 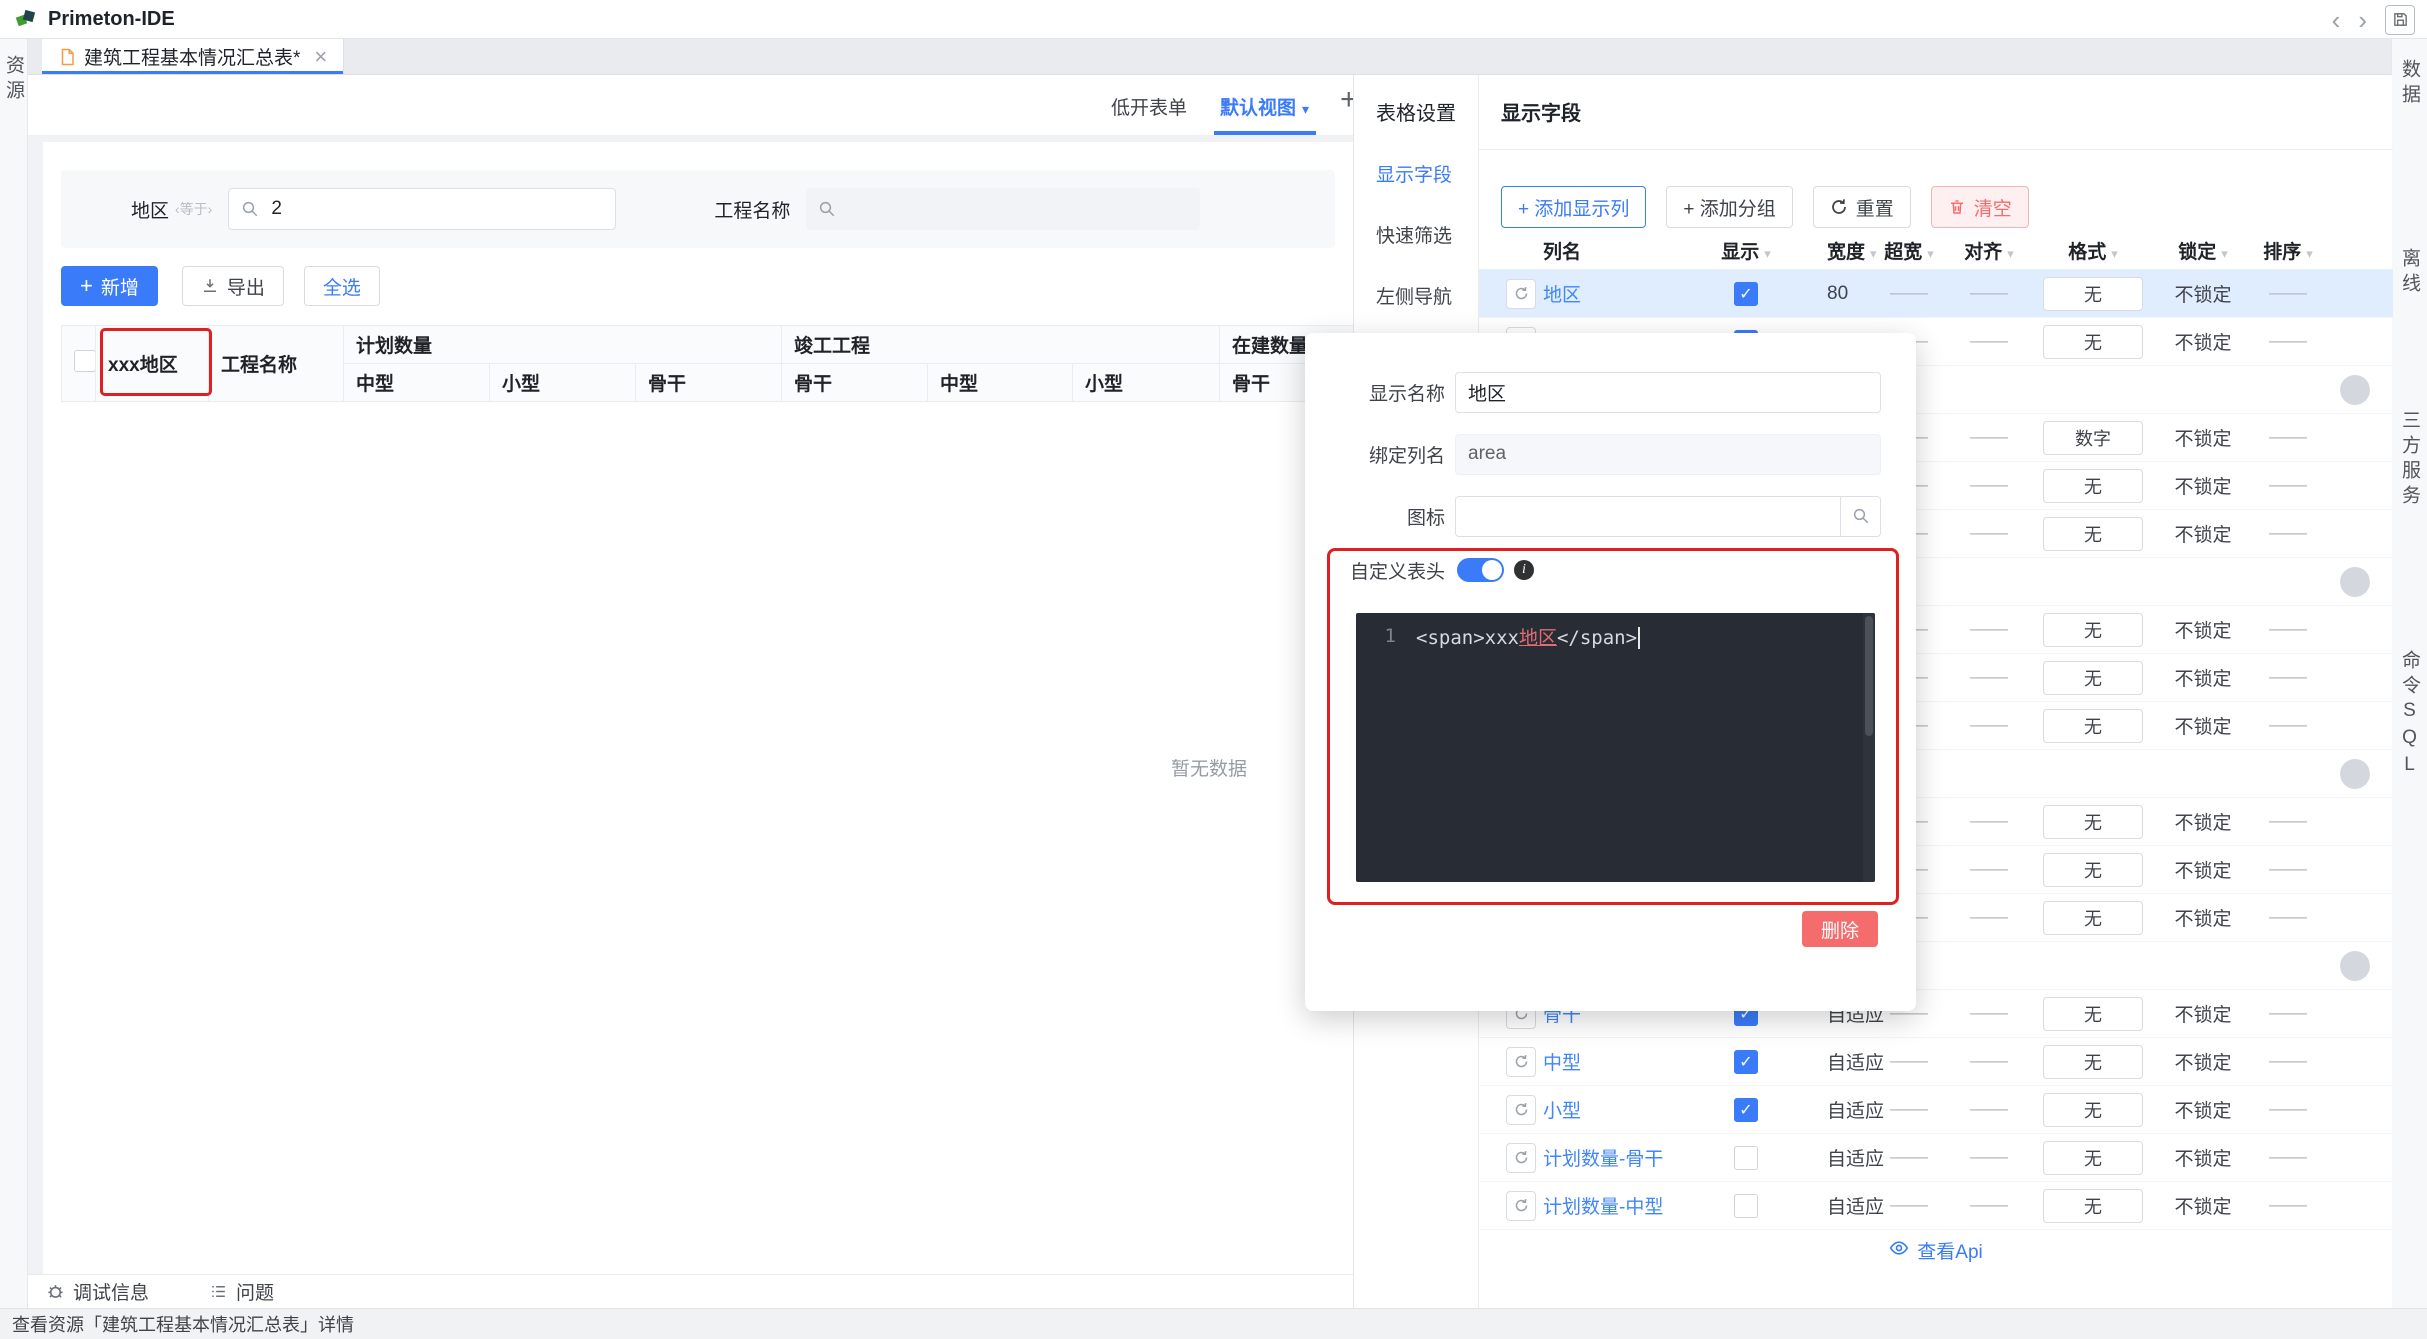 I want to click on rail-item-sql: 命令SQL, so click(x=2409, y=715).